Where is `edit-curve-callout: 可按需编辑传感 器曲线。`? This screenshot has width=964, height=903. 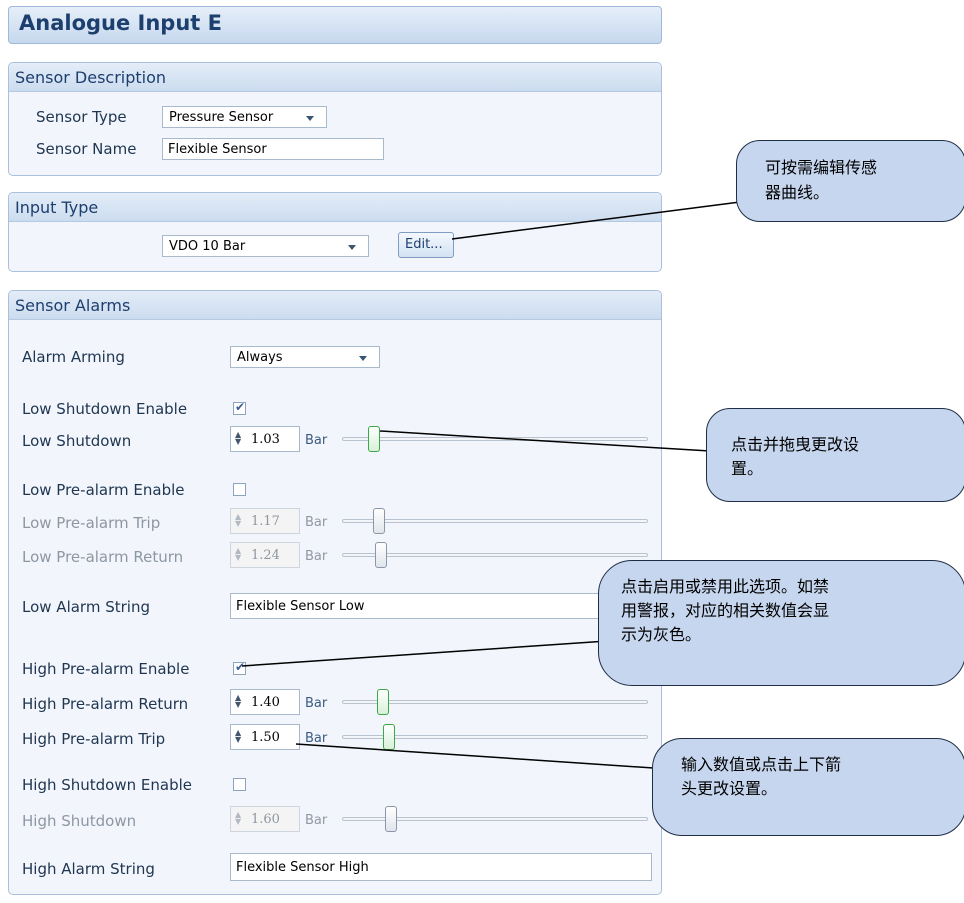
edit-curve-callout: 可按需编辑传感 器曲线。 is located at coordinates (850, 181).